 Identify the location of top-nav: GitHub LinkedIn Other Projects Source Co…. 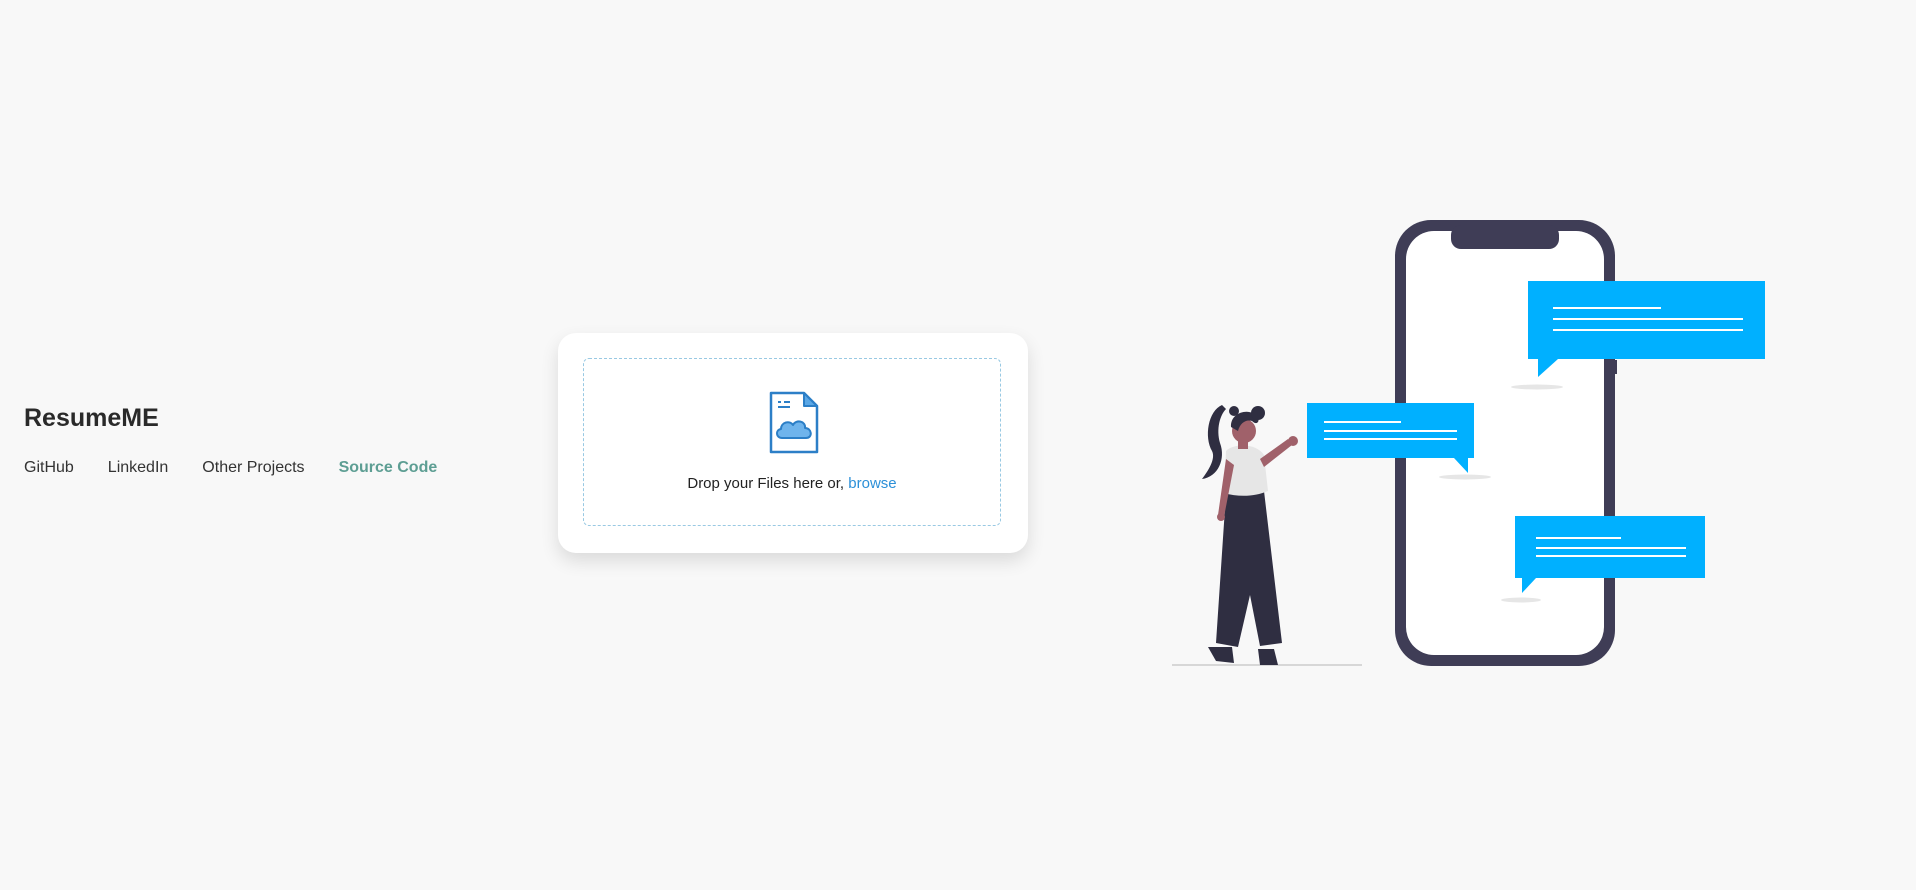
(230, 468).